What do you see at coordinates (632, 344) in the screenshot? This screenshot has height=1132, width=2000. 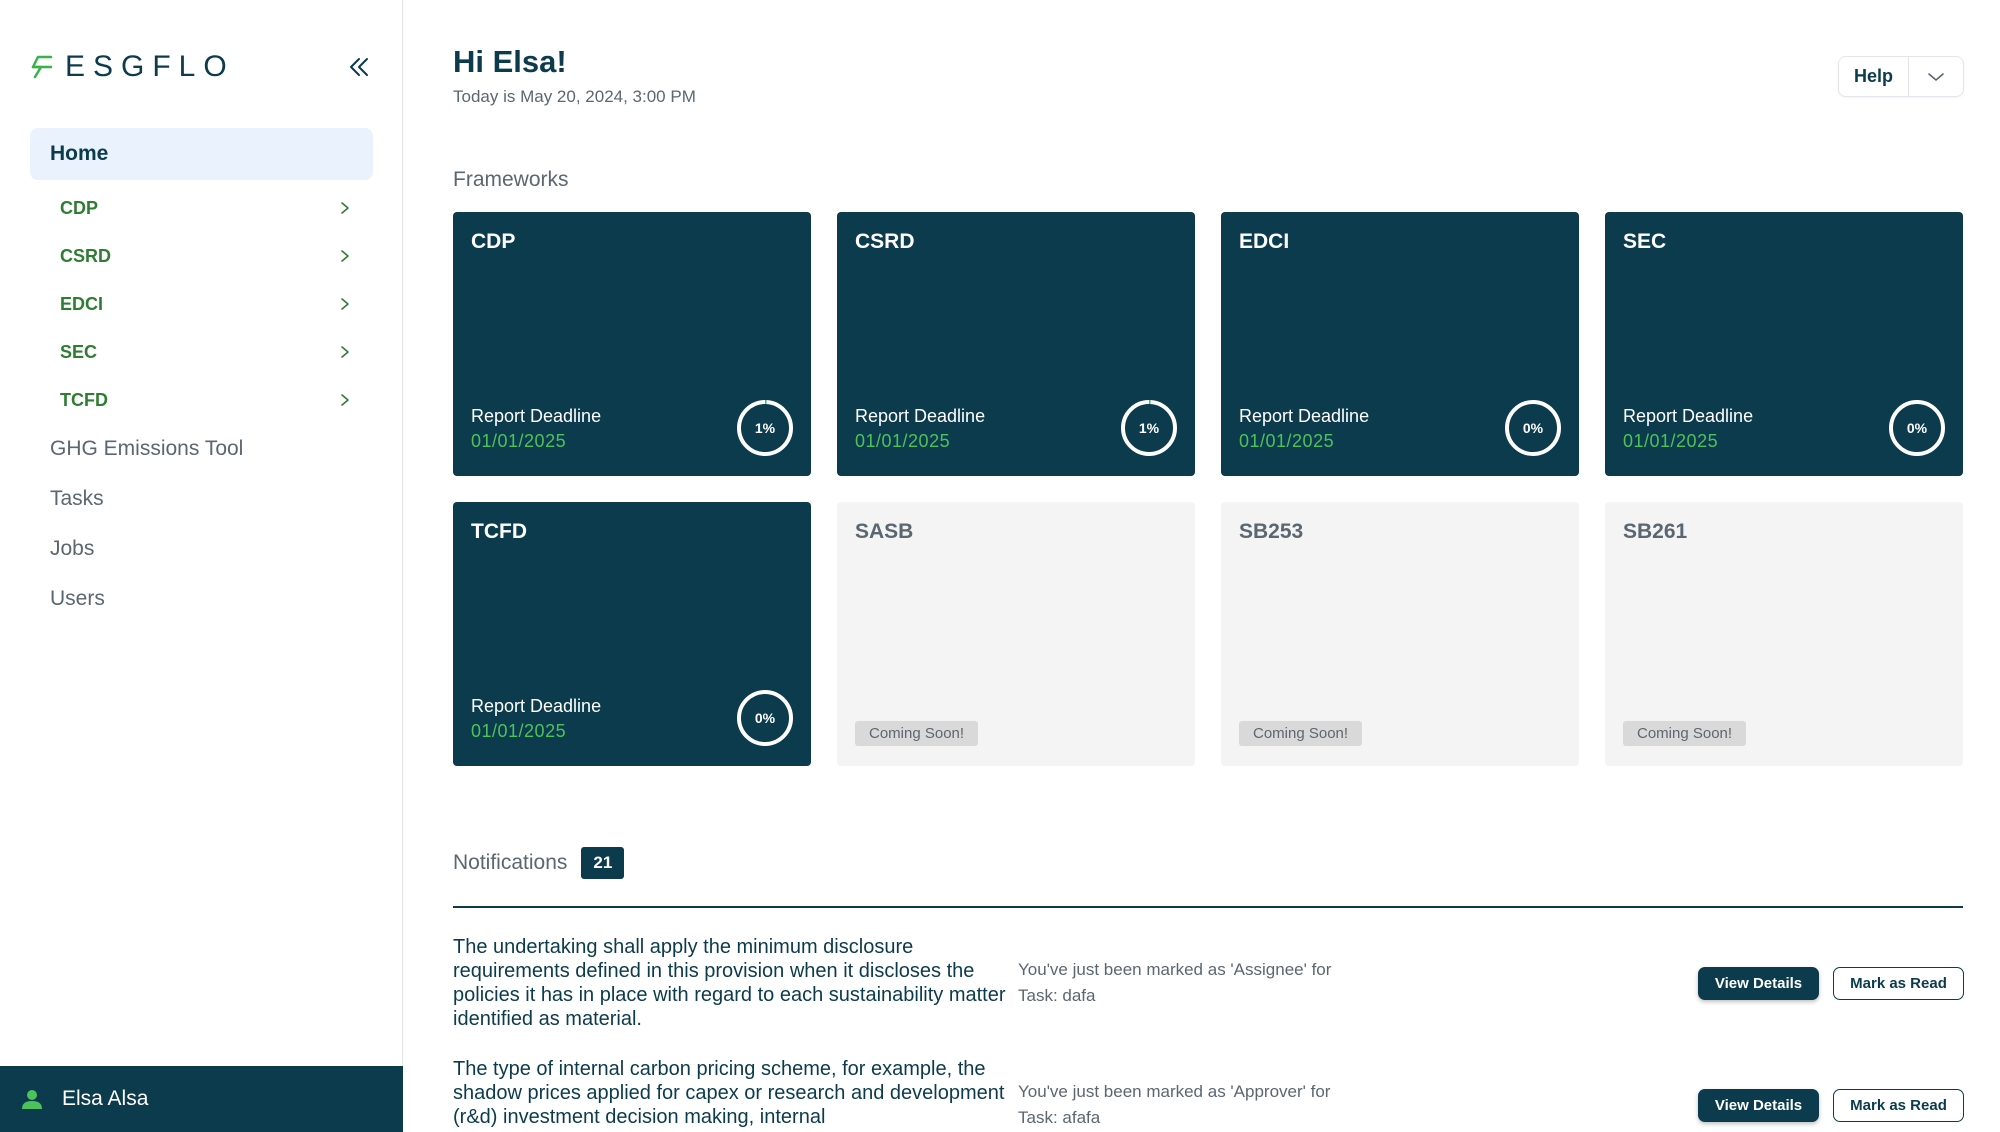 I see `framework-card-cdp: CDP Report Deadline 01/01/2025 1%` at bounding box center [632, 344].